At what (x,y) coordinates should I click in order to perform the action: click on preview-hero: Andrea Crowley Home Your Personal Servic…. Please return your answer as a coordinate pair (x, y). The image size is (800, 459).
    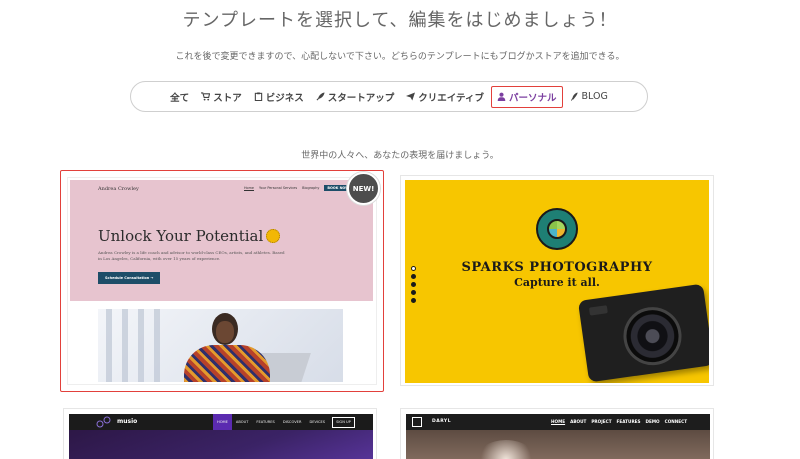
    Looking at the image, I should click on (221, 240).